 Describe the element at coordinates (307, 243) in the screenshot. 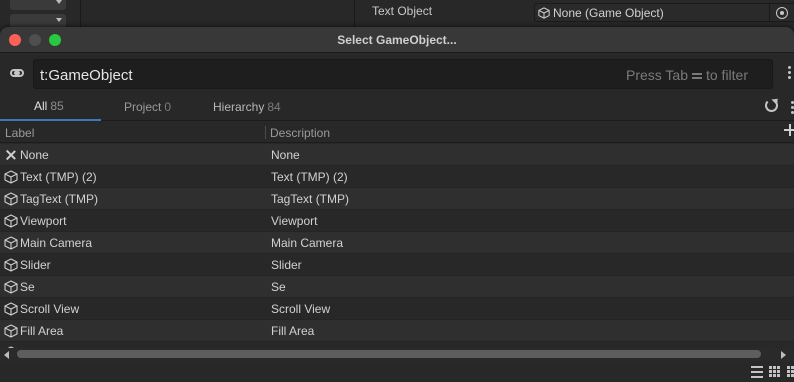

I see `row-description: Main Camera` at that location.